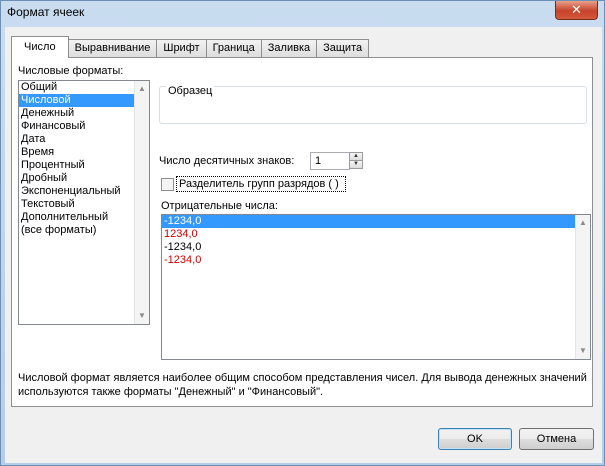  What do you see at coordinates (376, 234) in the screenshot?
I see `list-item: 1234,0` at bounding box center [376, 234].